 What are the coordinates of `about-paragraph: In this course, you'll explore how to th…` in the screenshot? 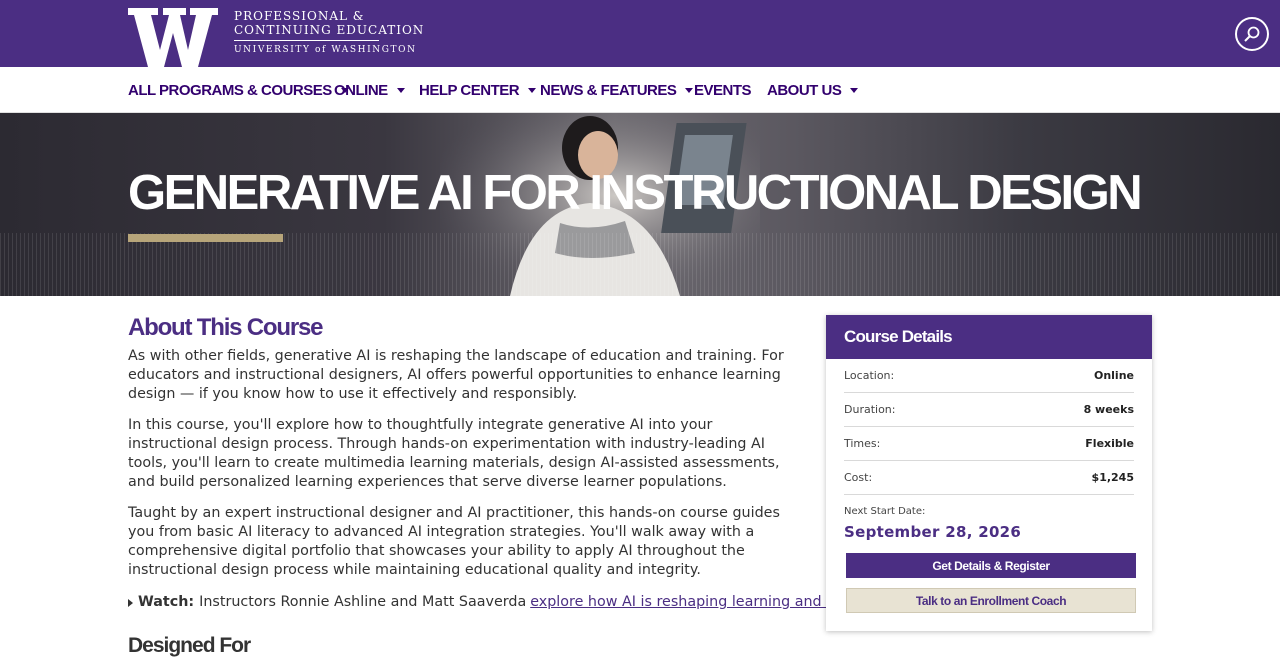 It's located at (454, 453).